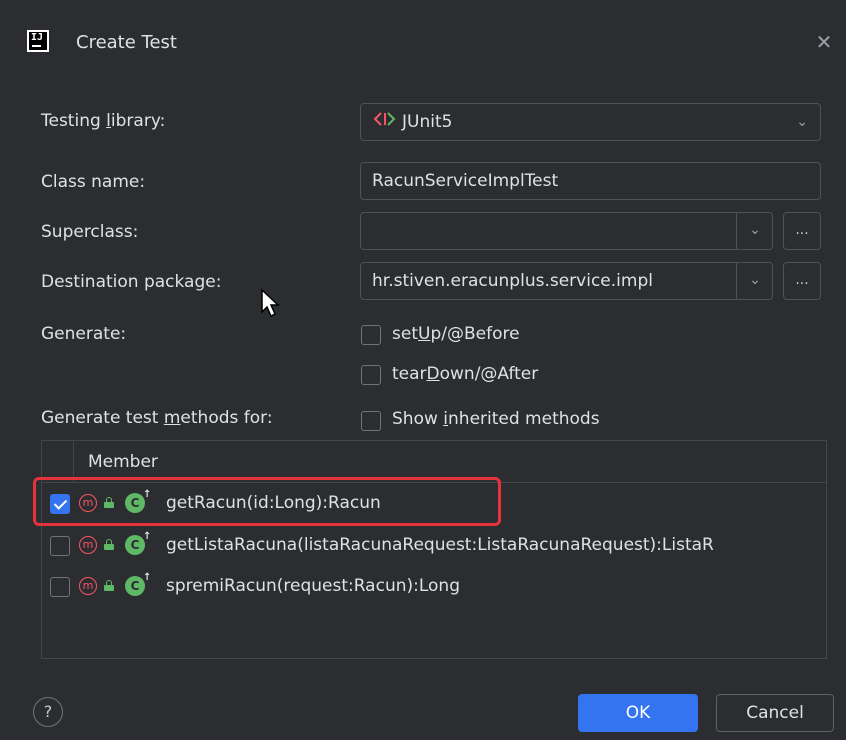 This screenshot has width=846, height=740. I want to click on setup-checkbox, so click(371, 335).